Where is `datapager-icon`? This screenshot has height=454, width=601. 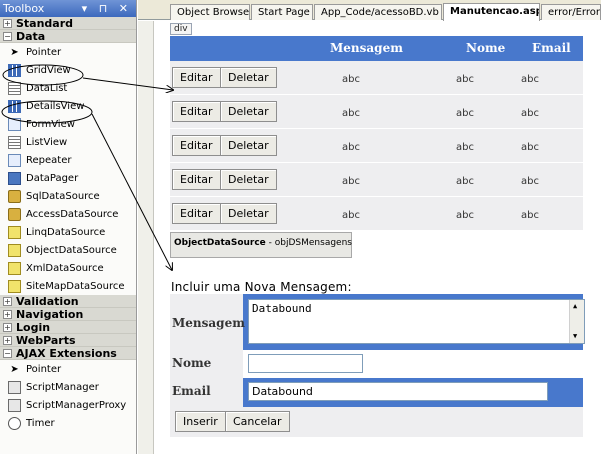 datapager-icon is located at coordinates (14, 178).